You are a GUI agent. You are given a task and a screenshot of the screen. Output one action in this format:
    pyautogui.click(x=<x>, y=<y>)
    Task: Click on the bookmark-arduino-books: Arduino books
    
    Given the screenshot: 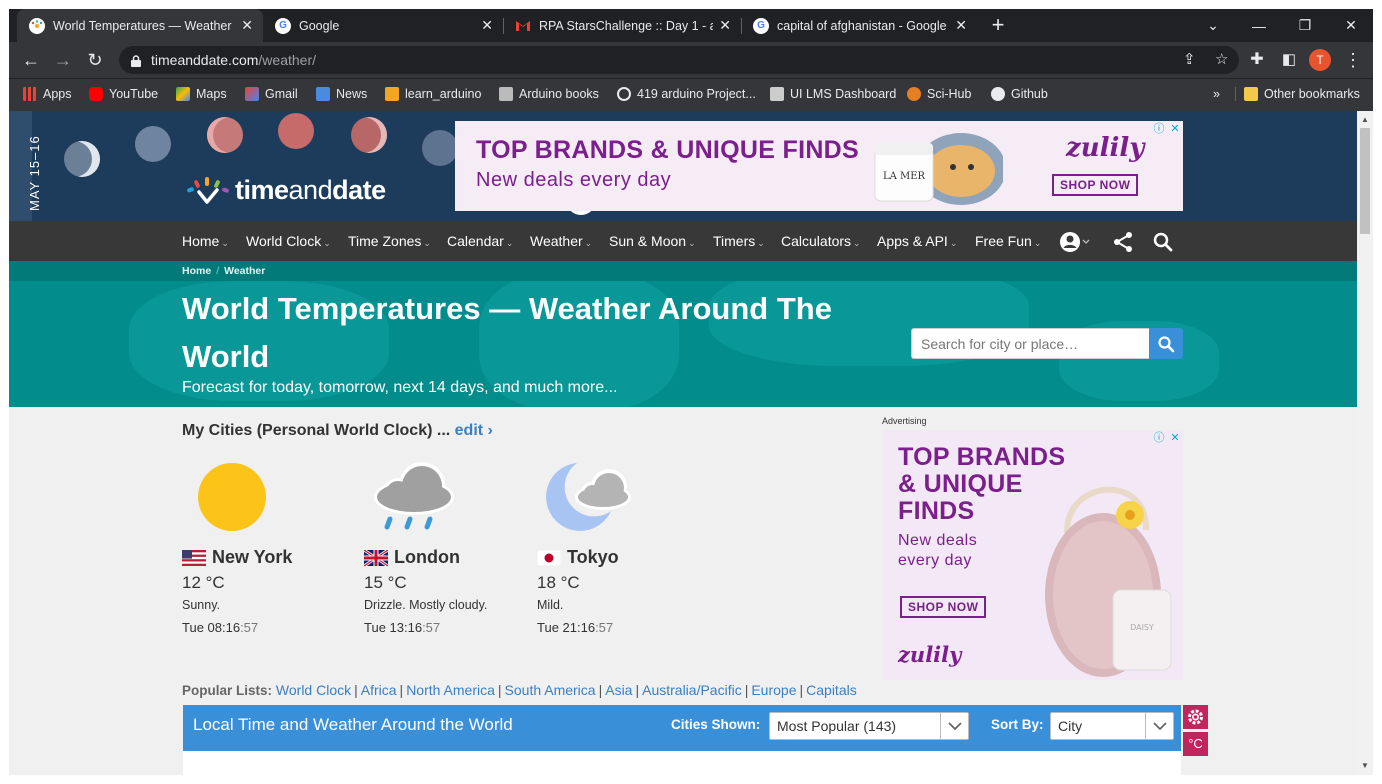 What is the action you would take?
    pyautogui.click(x=549, y=94)
    